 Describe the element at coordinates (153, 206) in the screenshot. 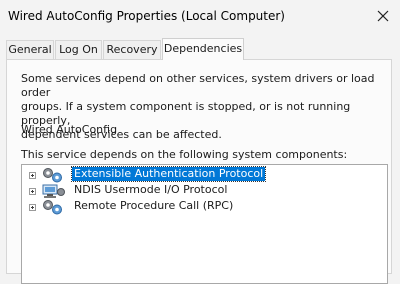

I see `tree-item-label: Remote Procedure Call (RPC)` at that location.